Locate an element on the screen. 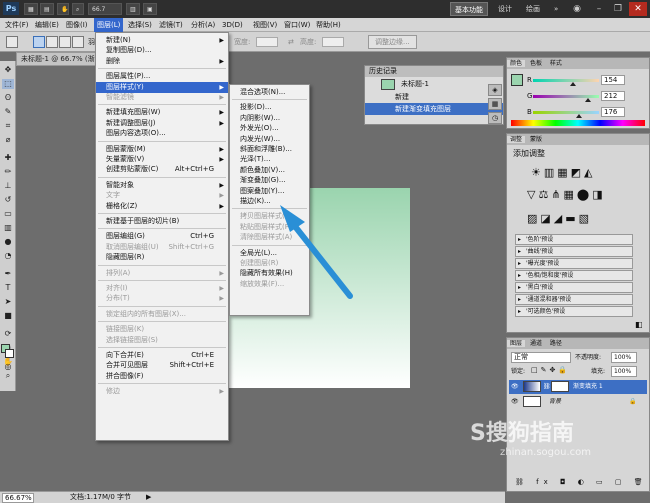 The height and width of the screenshot is (503, 650). watermark-logo: S搜狗指南 is located at coordinates (522, 433).